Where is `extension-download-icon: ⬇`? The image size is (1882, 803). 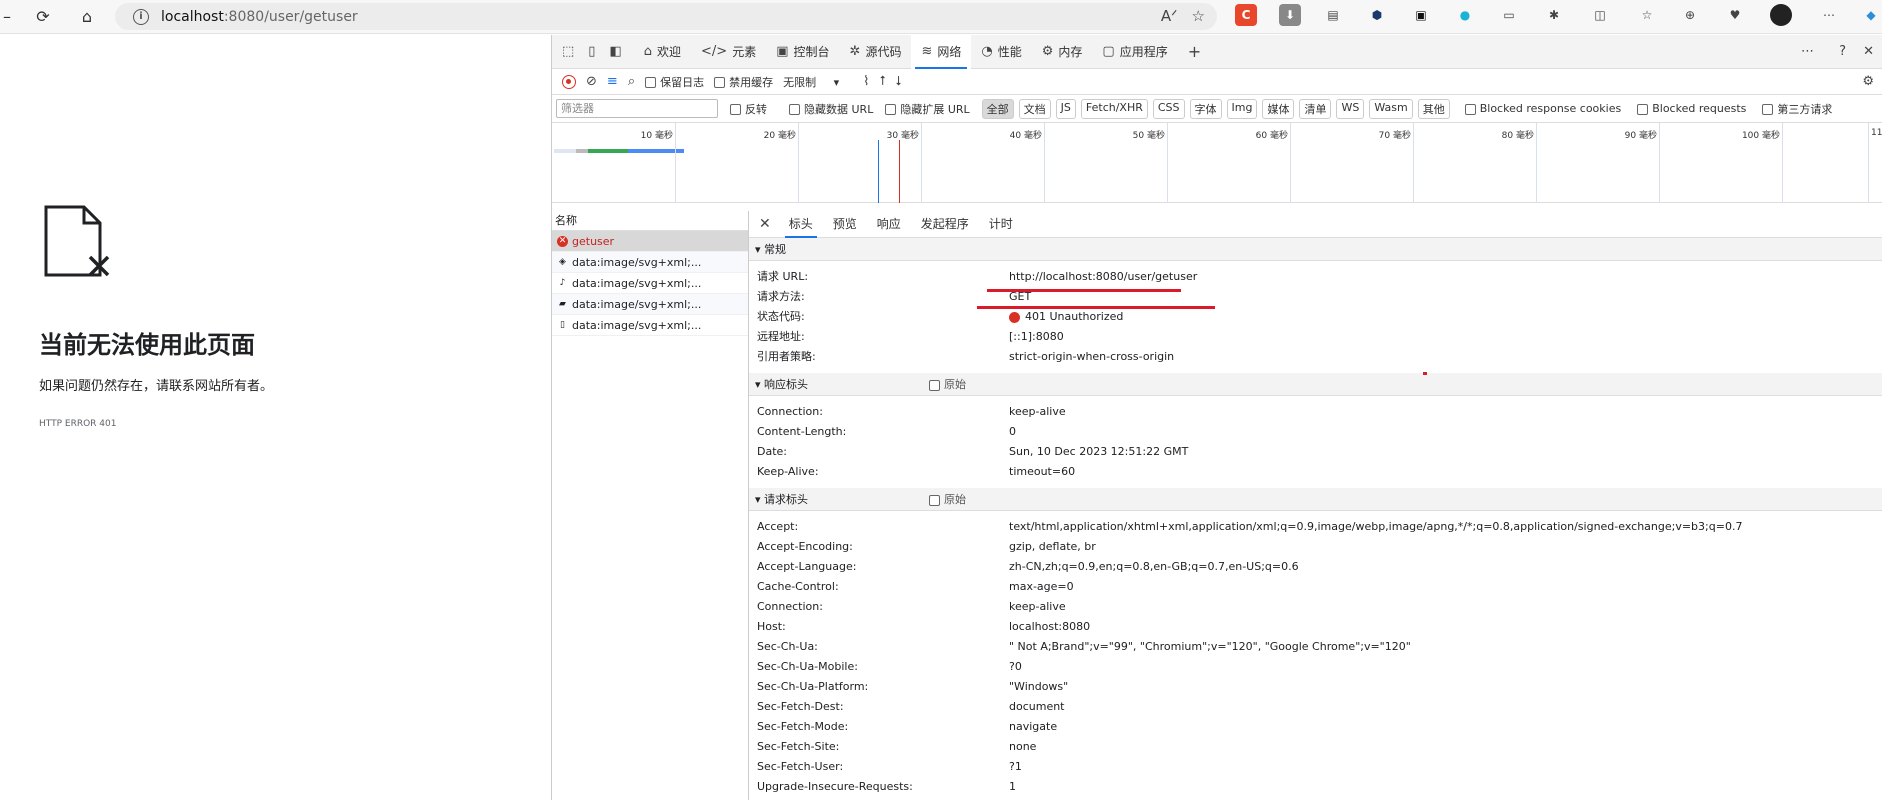
extension-download-icon: ⬇ is located at coordinates (1290, 15).